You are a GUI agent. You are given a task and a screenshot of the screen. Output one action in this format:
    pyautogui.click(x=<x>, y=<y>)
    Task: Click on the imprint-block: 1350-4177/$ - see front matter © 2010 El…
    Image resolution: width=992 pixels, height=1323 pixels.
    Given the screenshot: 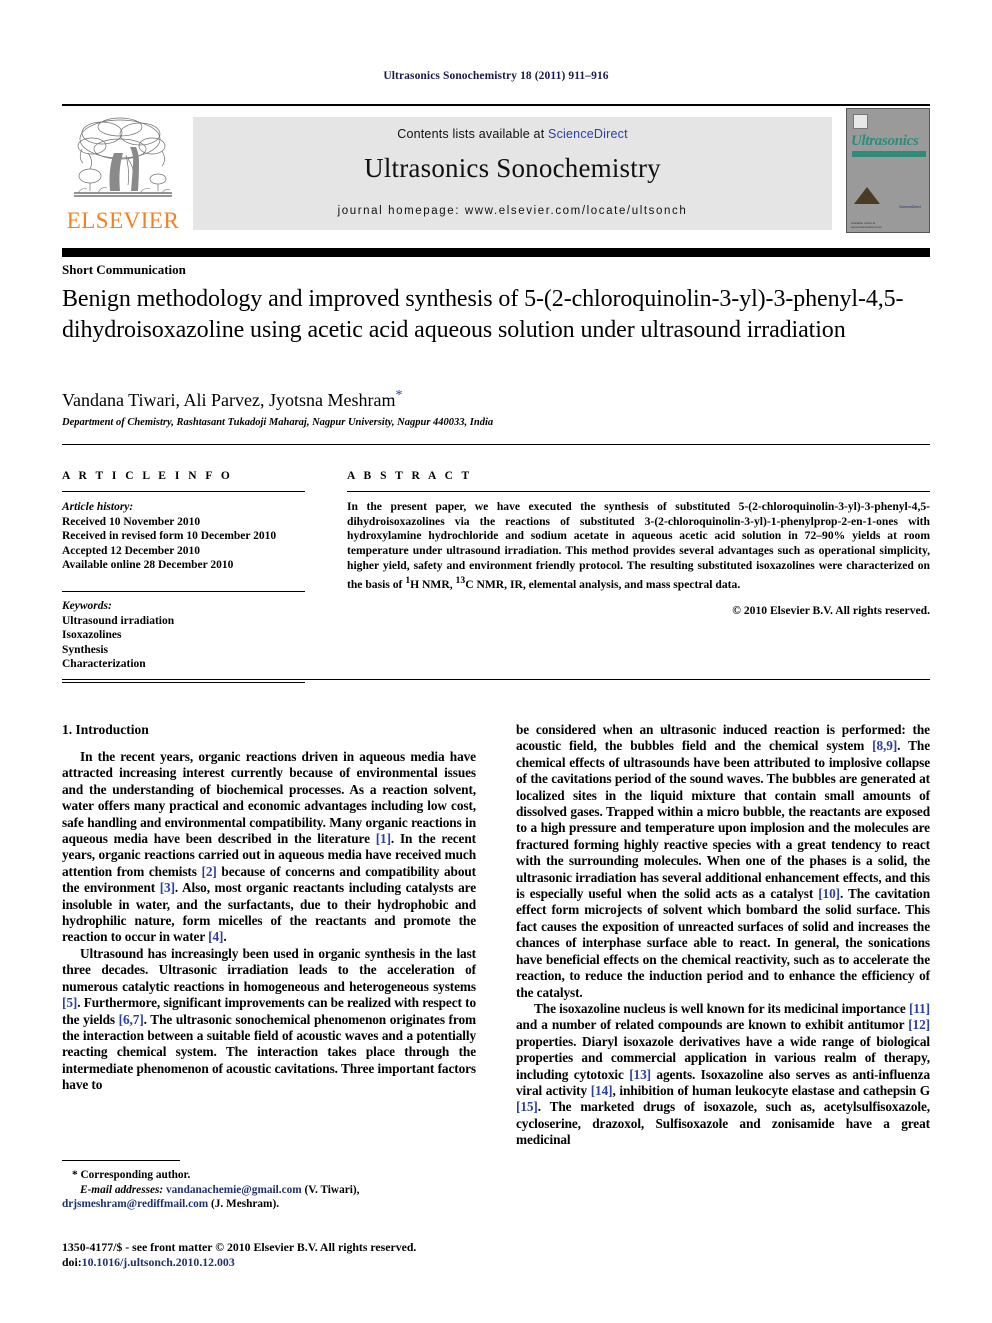 What is the action you would take?
    pyautogui.click(x=292, y=1254)
    